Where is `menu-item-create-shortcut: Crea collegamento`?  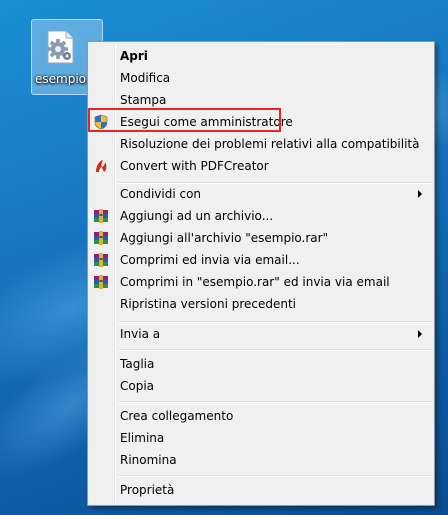
menu-item-create-shortcut: Crea collegamento is located at coordinates (261, 416).